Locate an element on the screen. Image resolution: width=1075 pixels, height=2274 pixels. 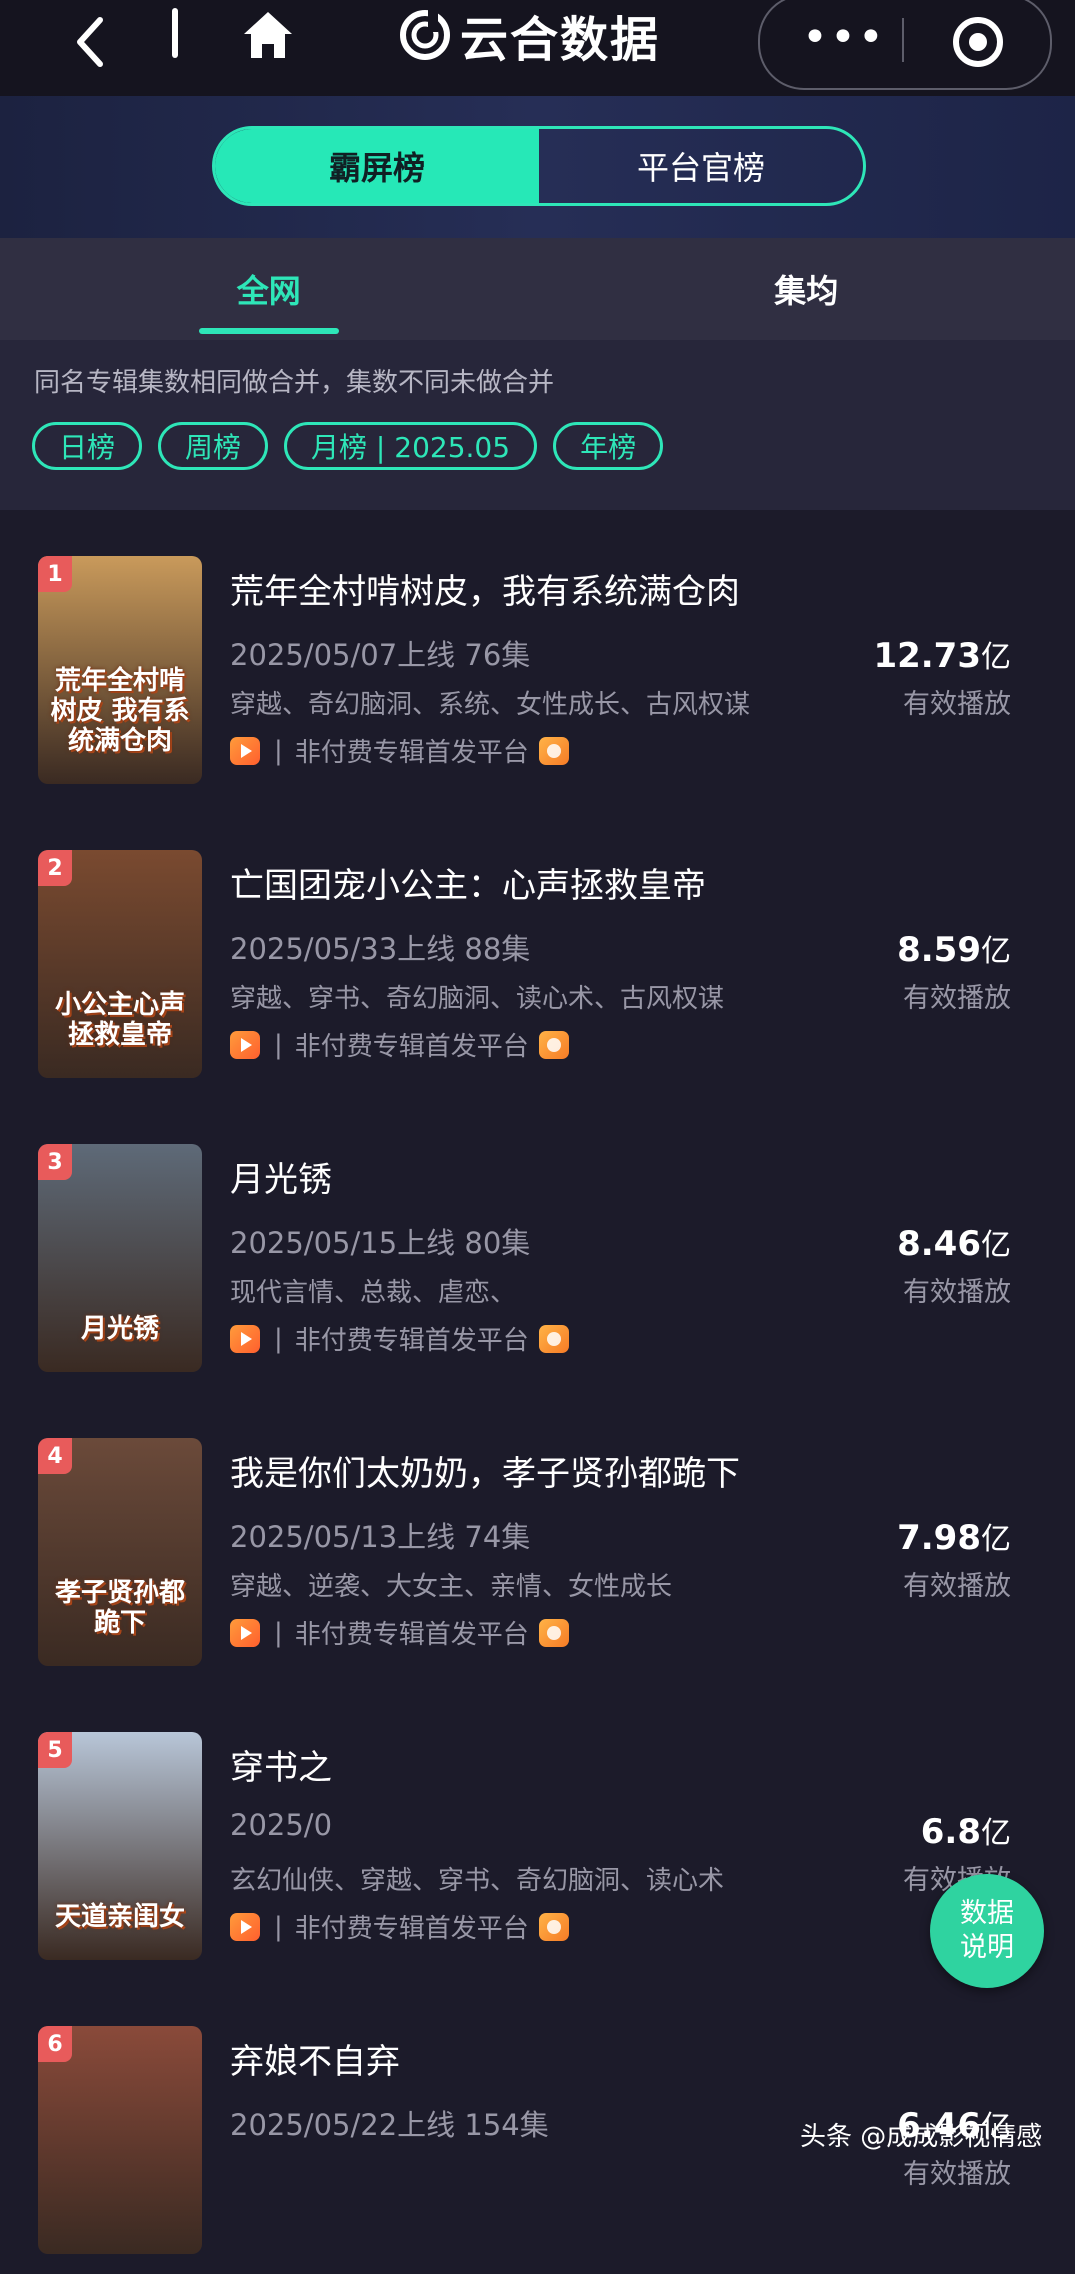
play-count-value: 12.73 is located at coordinates (927, 656).